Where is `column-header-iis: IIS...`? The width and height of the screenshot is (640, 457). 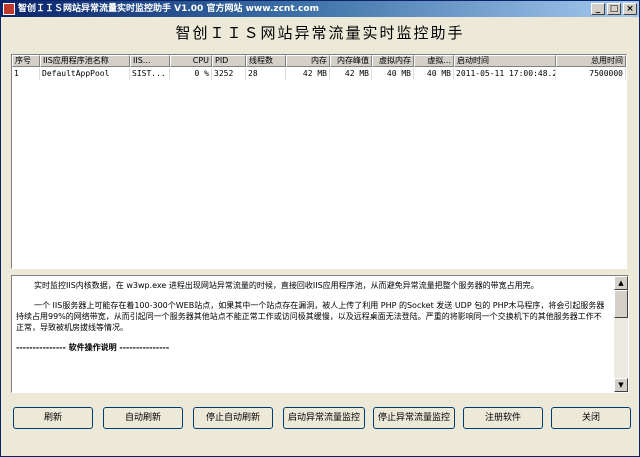 column-header-iis: IIS... is located at coordinates (150, 61).